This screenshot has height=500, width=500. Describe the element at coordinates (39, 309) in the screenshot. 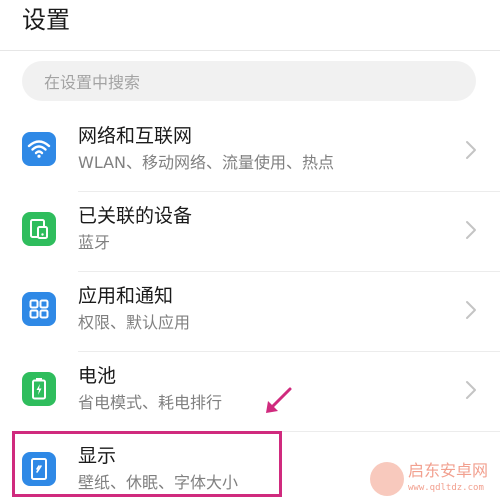

I see `apps-icon` at that location.